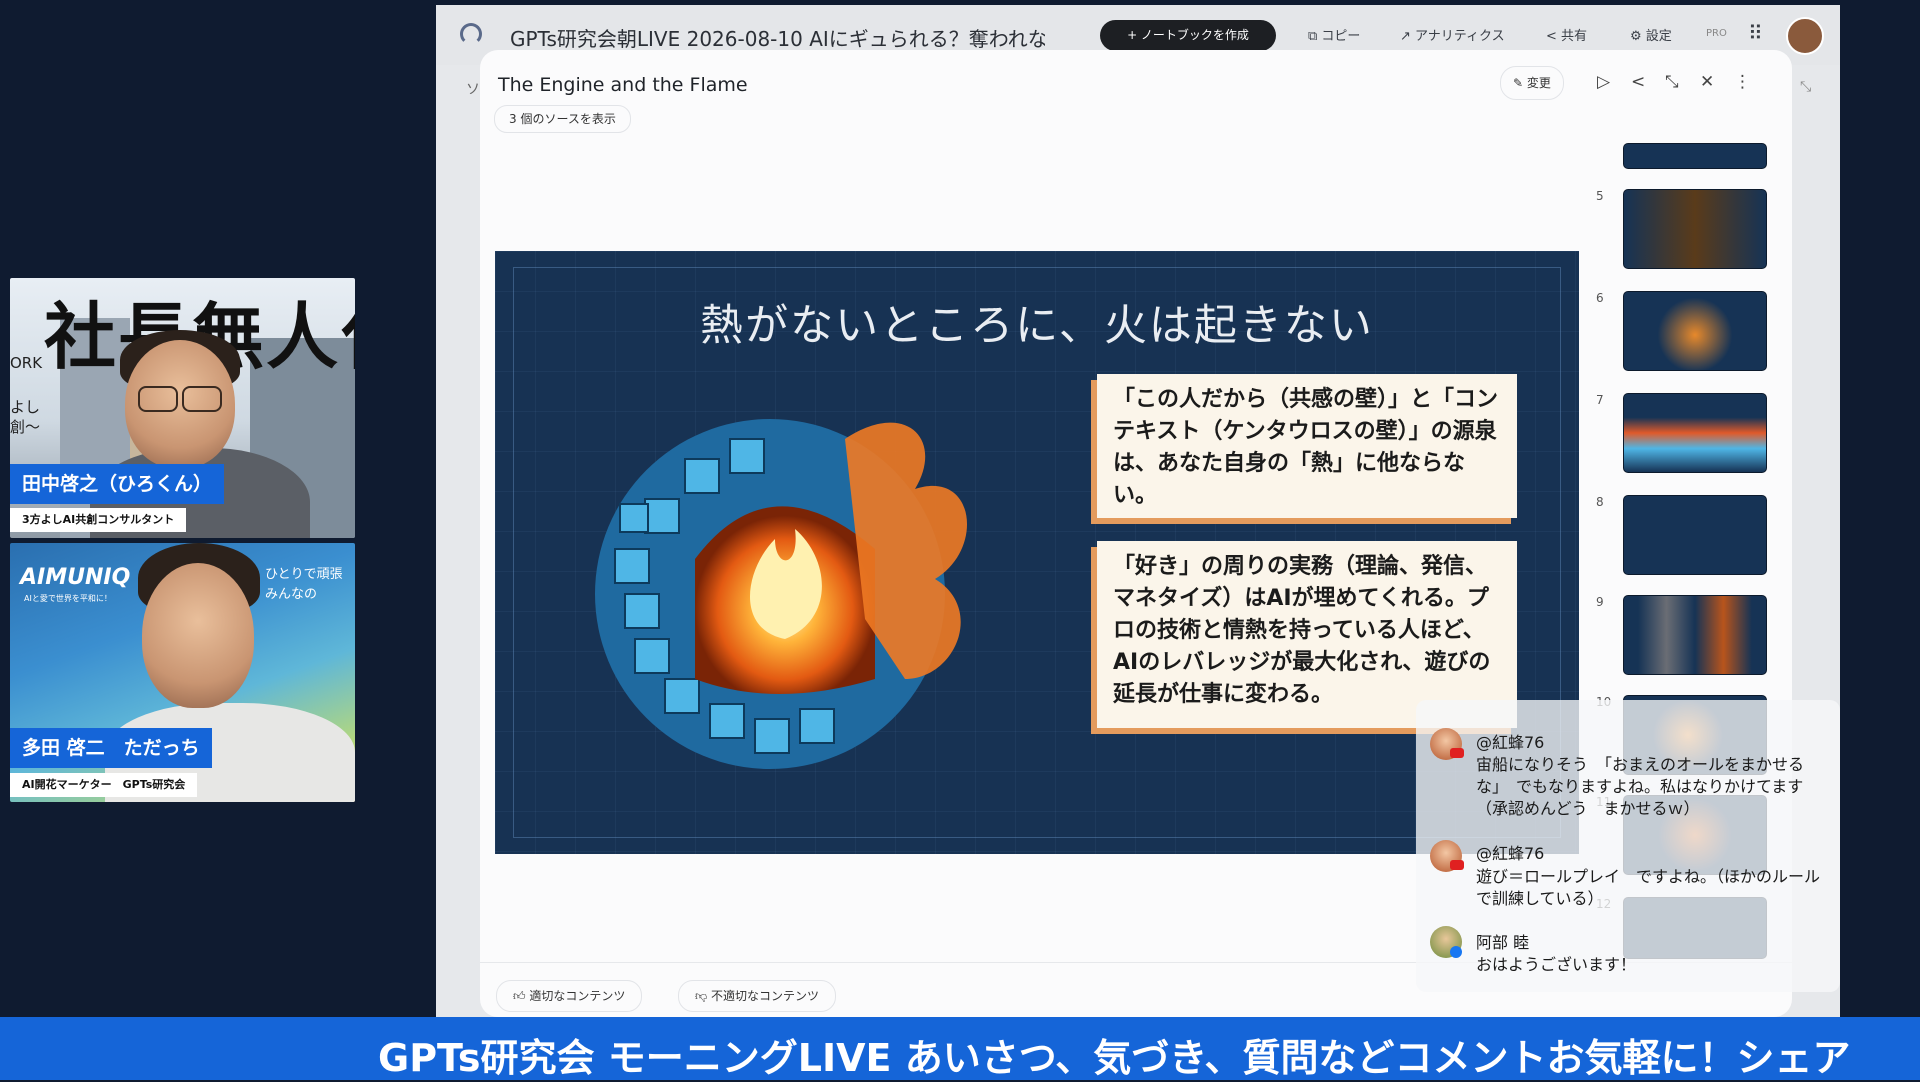 Image resolution: width=1920 pixels, height=1082 pixels. Describe the element at coordinates (117, 484) in the screenshot. I see `speaker-name: 田中啓之（ひろくん）` at that location.